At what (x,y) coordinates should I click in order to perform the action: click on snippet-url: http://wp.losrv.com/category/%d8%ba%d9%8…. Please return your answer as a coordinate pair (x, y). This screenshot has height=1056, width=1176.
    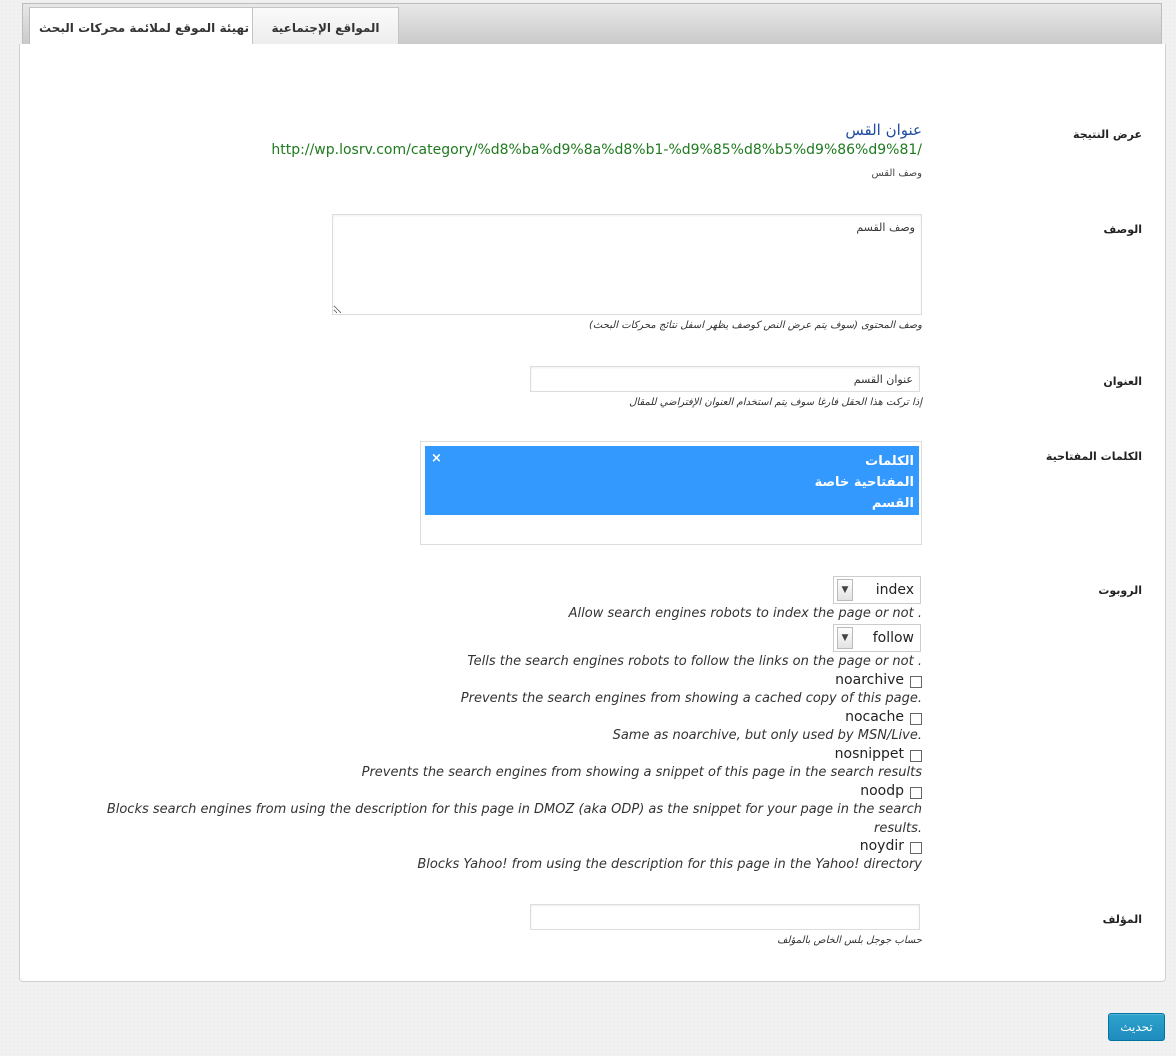
    Looking at the image, I should click on (596, 150).